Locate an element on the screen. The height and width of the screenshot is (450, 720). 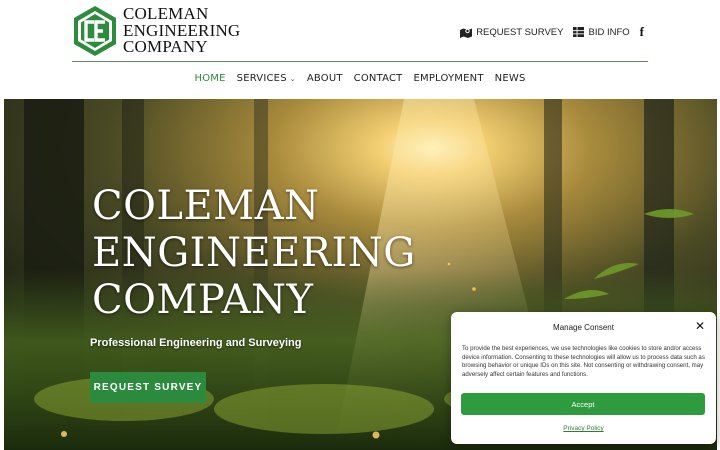
nav-item-employment: EMPLOYMENT is located at coordinates (448, 78).